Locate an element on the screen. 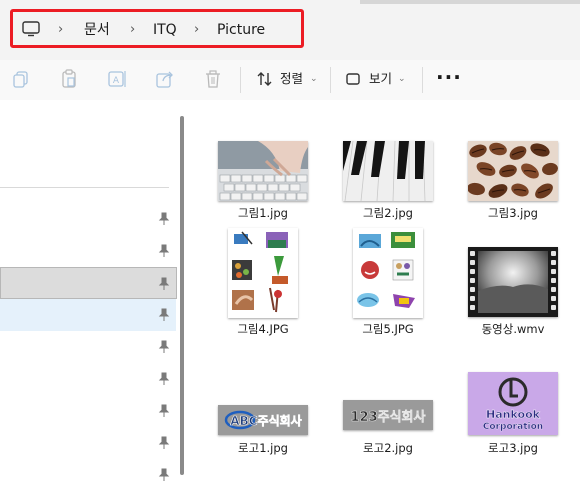 Image resolution: width=580 pixels, height=491 pixels. sort-chevron-down-icon: ⌄ is located at coordinates (314, 79).